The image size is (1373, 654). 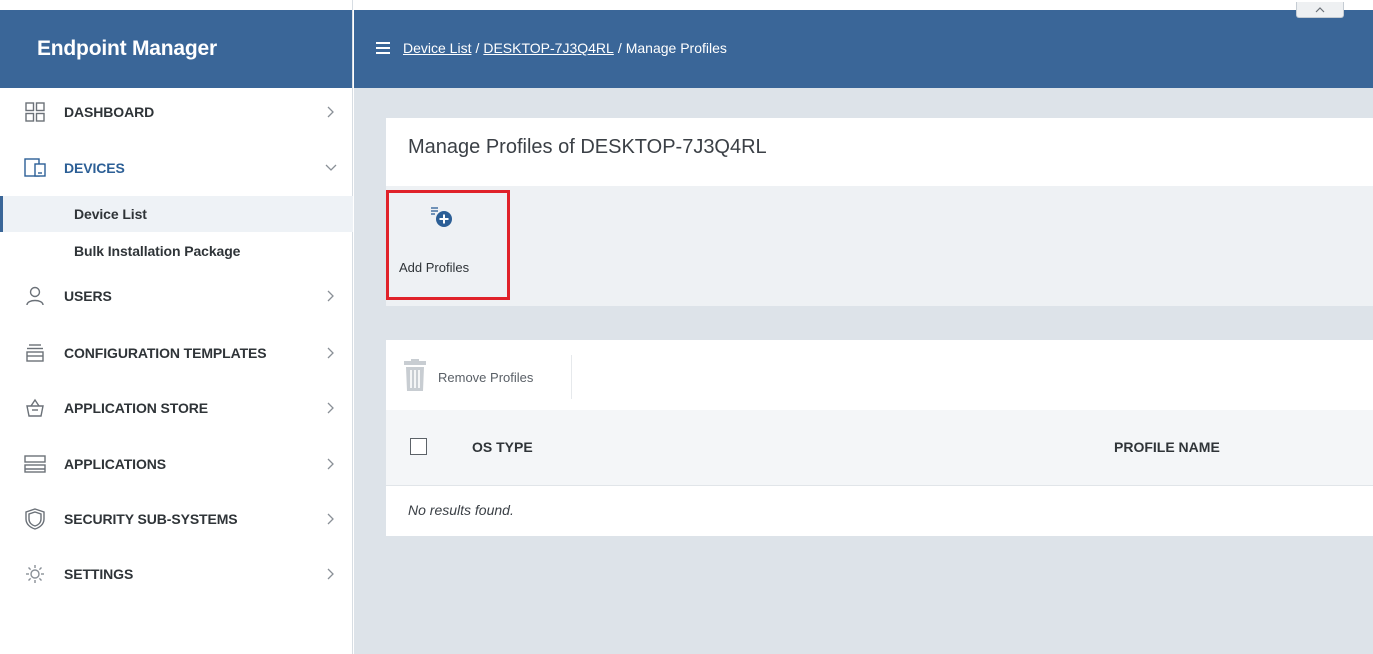 I want to click on empty-results-text: No results found., so click(x=461, y=510).